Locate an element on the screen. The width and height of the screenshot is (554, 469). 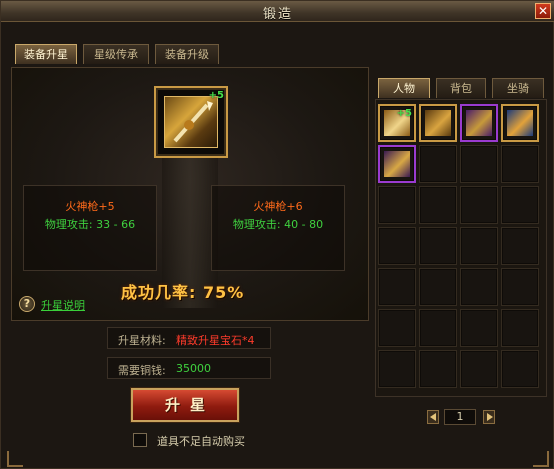
current-stats-box: 火神枪+5 物理攻击: 33 - 66 is located at coordinates (90, 228).